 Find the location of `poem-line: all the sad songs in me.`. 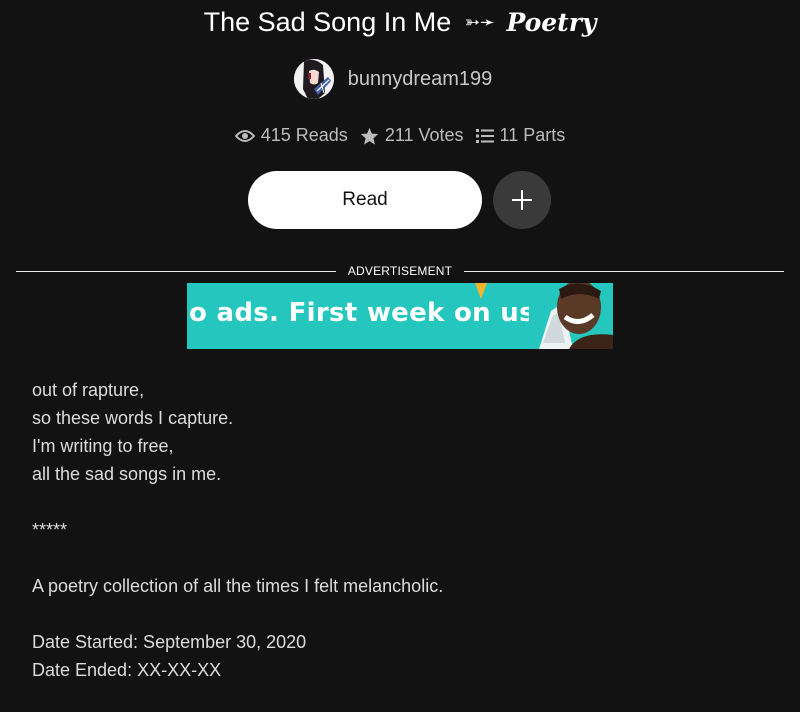

poem-line: all the sad songs in me. is located at coordinates (127, 474).